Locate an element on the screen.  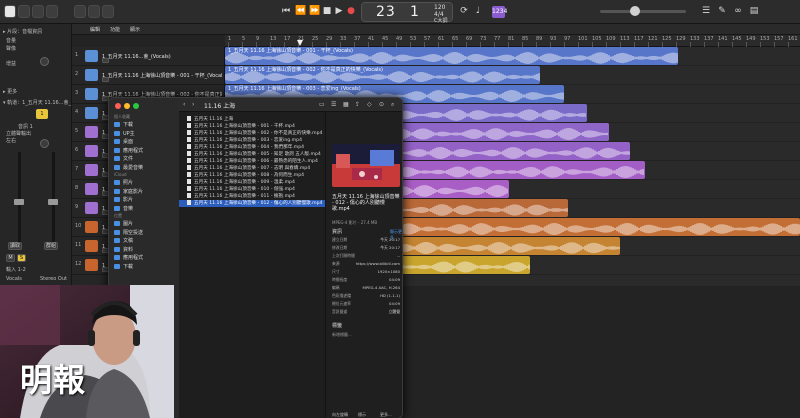
sidebar-item: 音樂 is located at coordinates (146, 209).